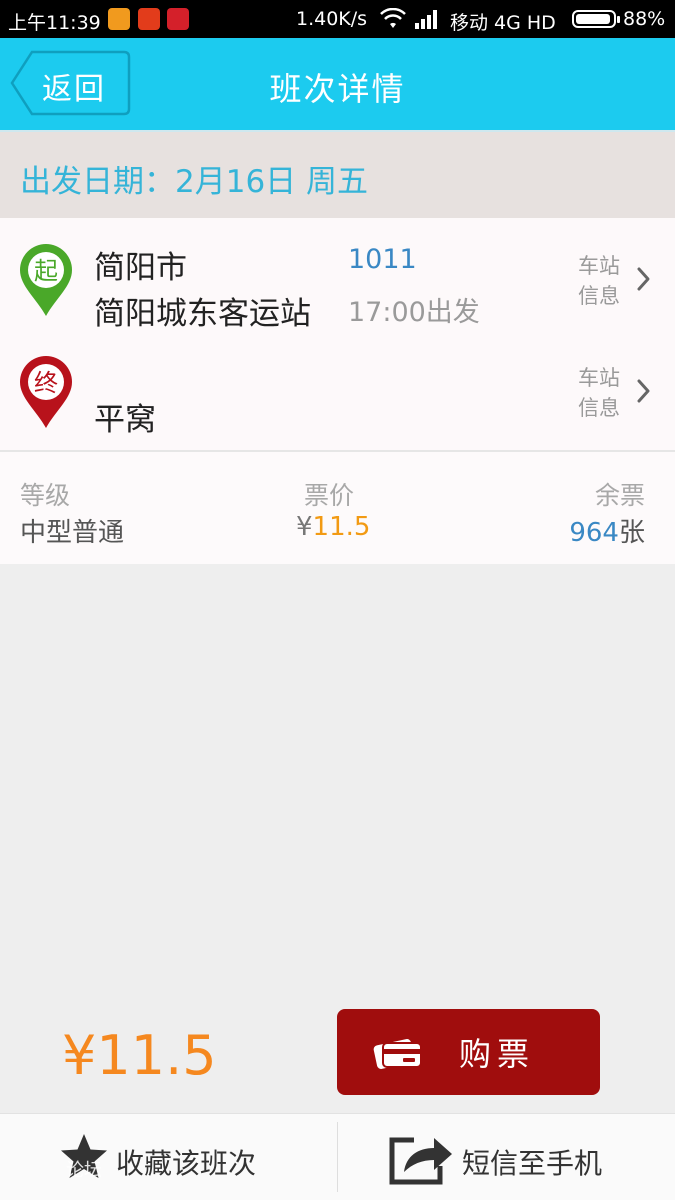  Describe the element at coordinates (125, 420) in the screenshot. I see `end-city: 平窝` at that location.